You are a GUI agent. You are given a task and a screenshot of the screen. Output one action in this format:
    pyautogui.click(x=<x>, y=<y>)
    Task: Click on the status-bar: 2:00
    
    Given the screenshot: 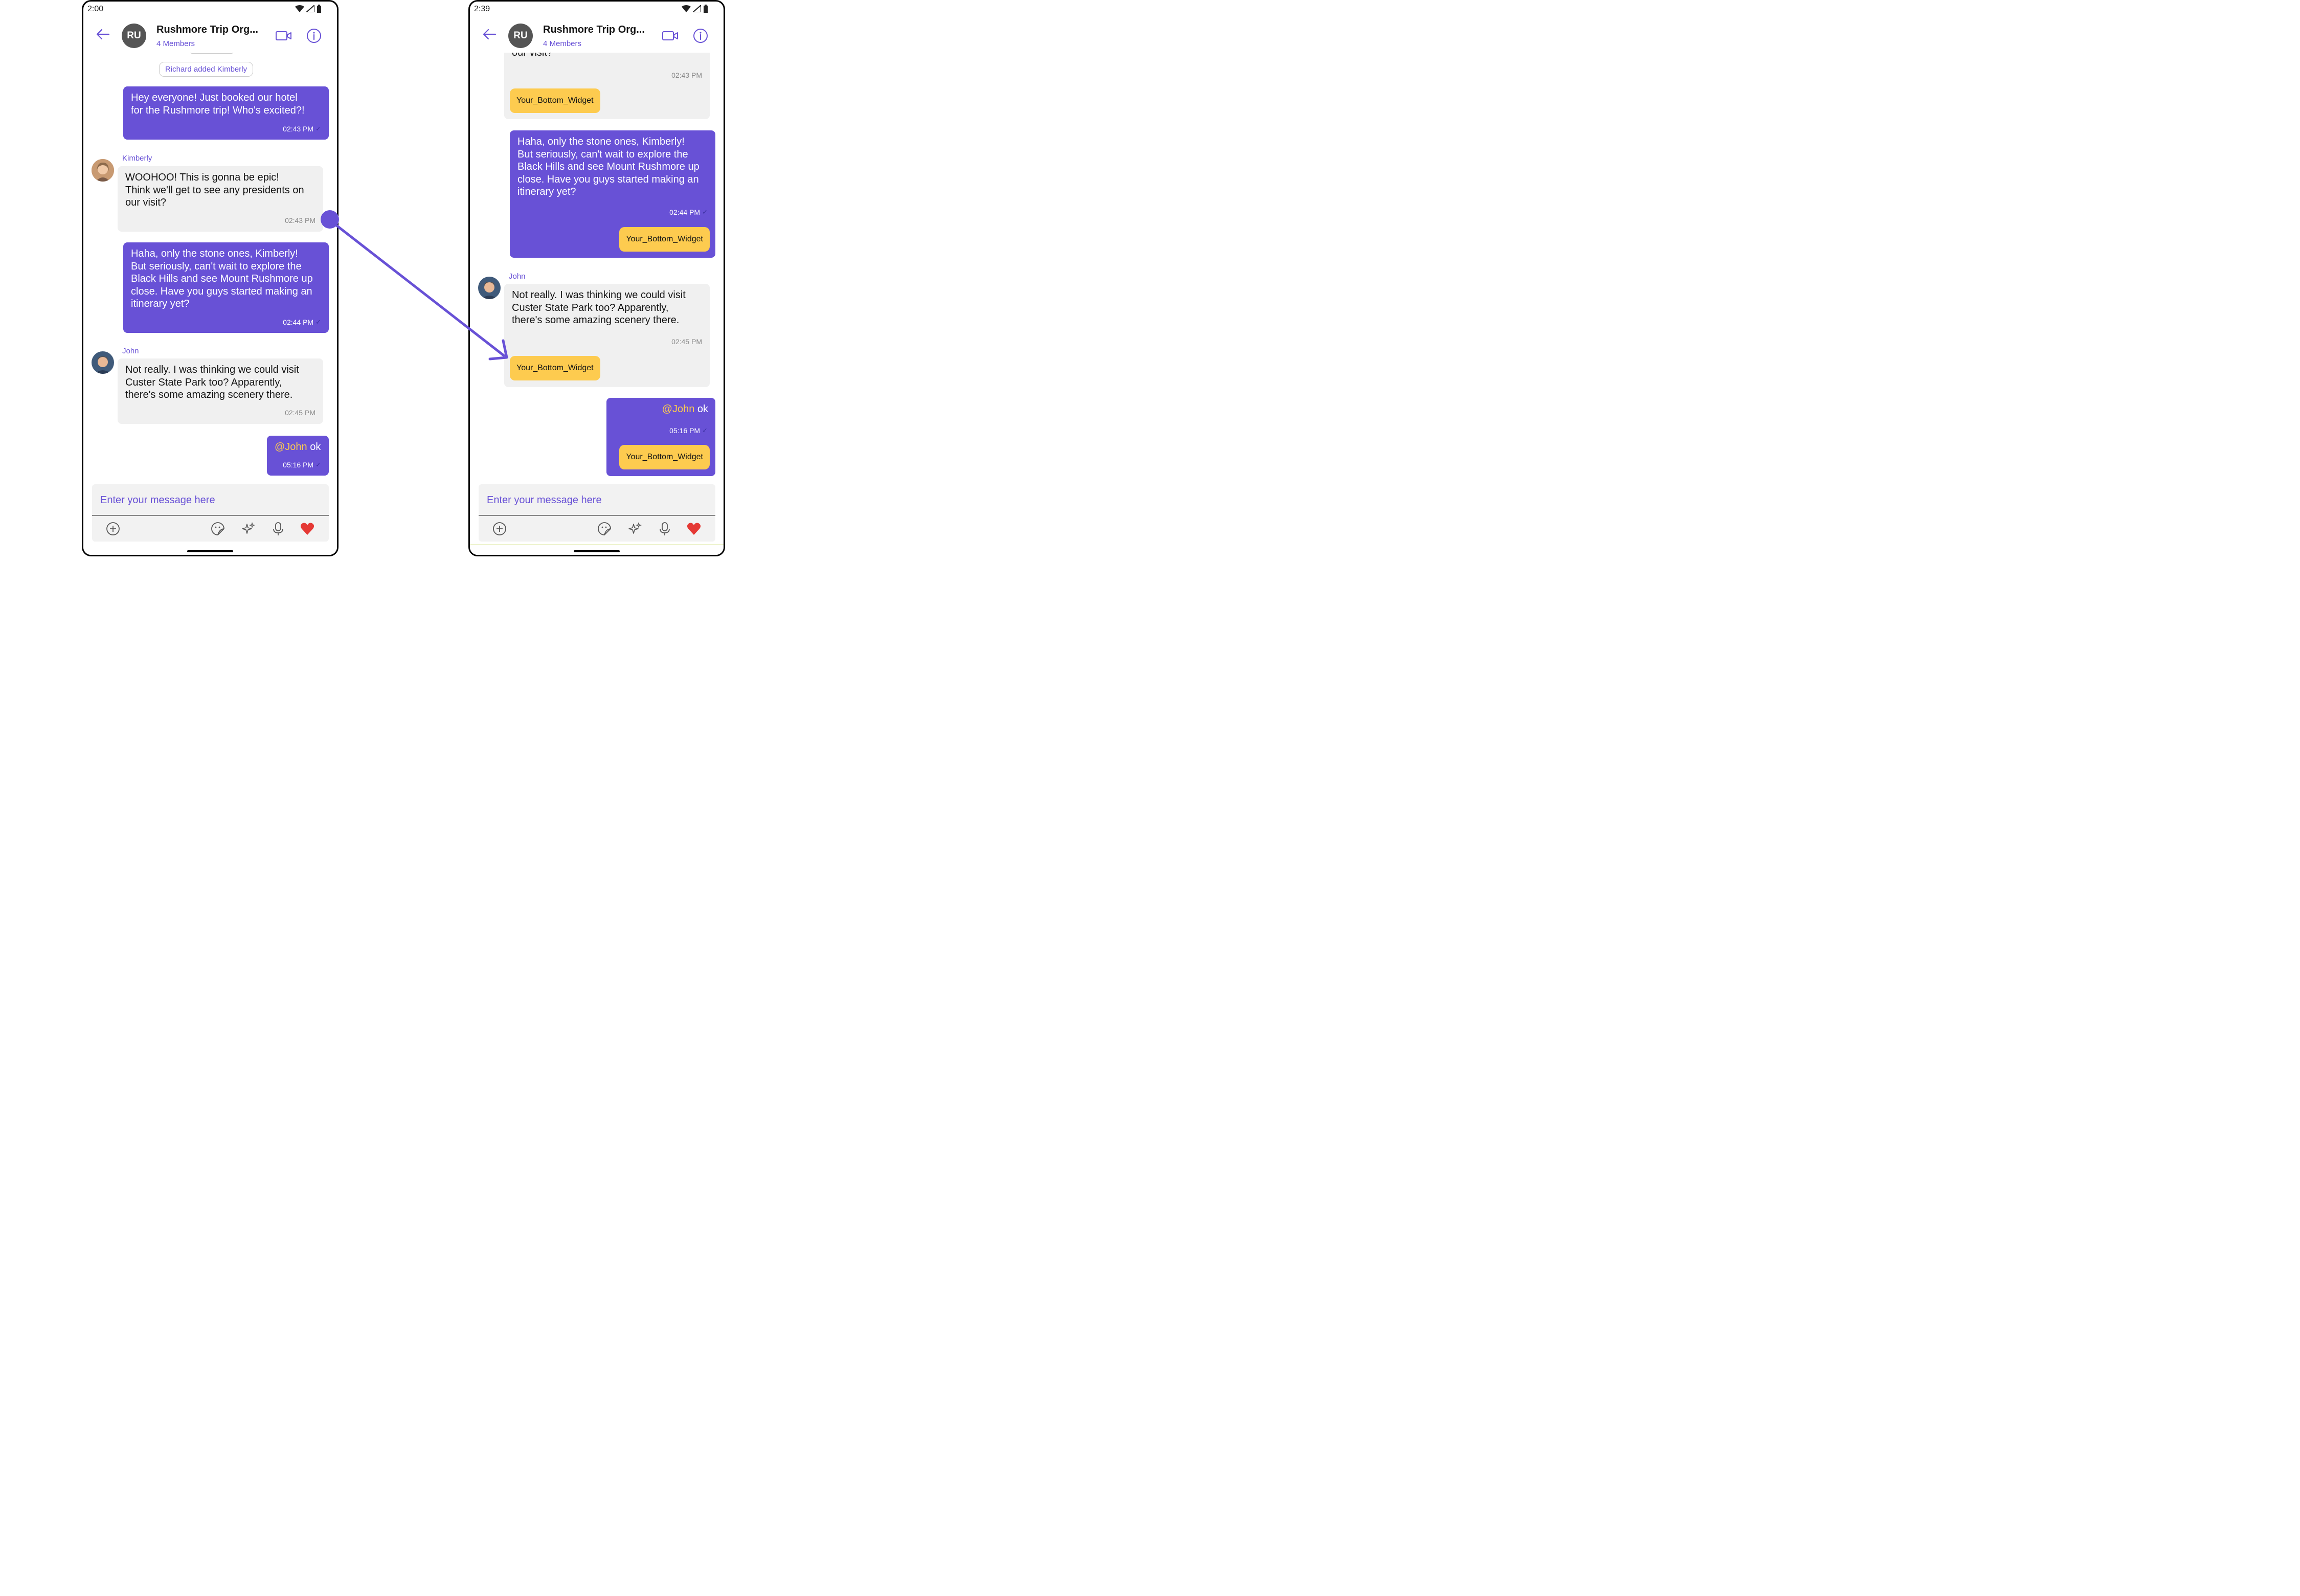 What is the action you would take?
    pyautogui.click(x=210, y=10)
    